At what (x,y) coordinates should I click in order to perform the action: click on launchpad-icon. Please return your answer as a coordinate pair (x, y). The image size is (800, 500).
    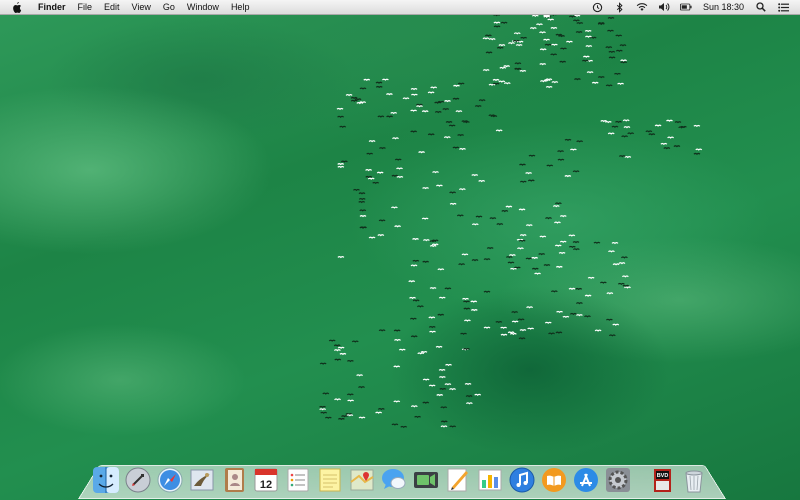
    Looking at the image, I should click on (138, 480).